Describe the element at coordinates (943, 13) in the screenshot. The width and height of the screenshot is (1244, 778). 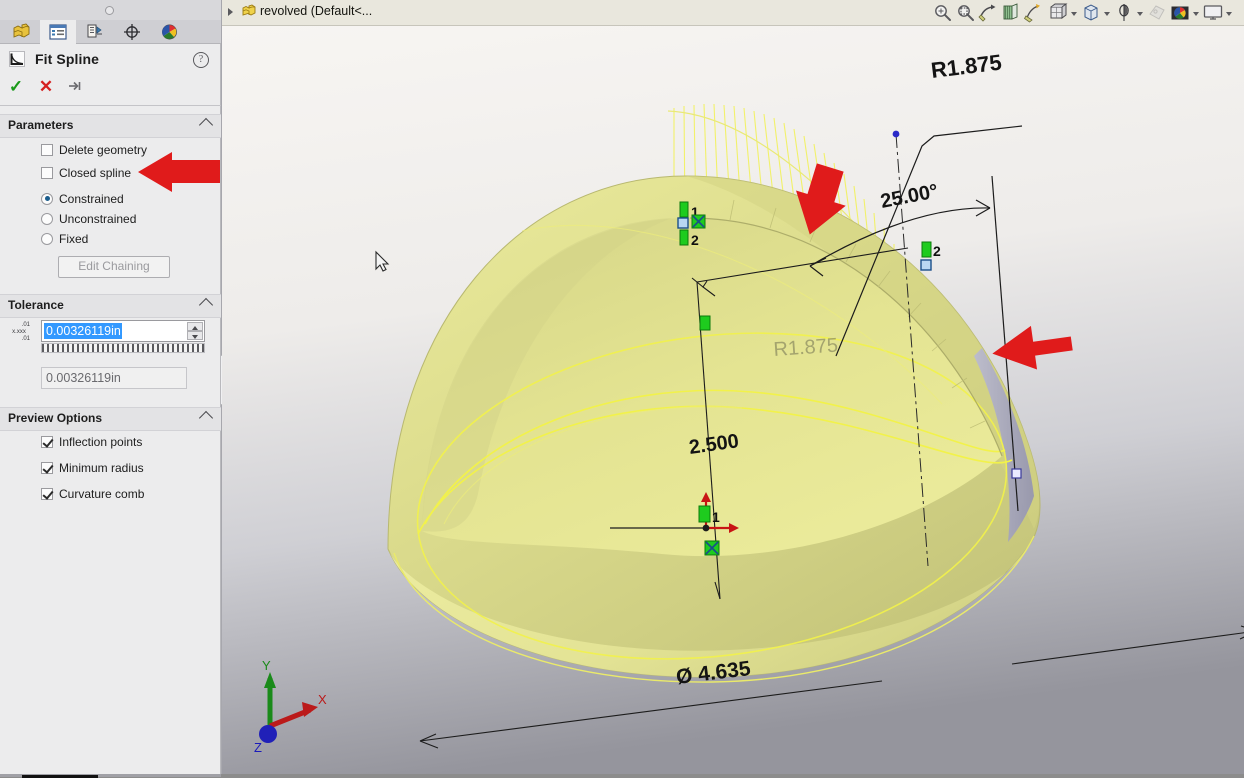
I see `zoom-to-fit-icon` at that location.